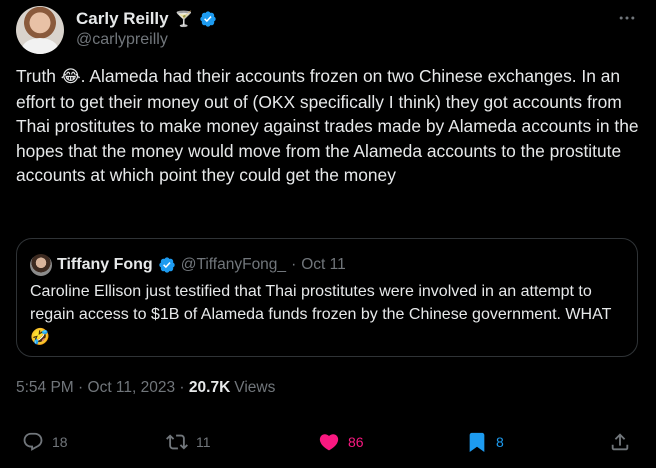  I want to click on more-dots-icon, so click(627, 18).